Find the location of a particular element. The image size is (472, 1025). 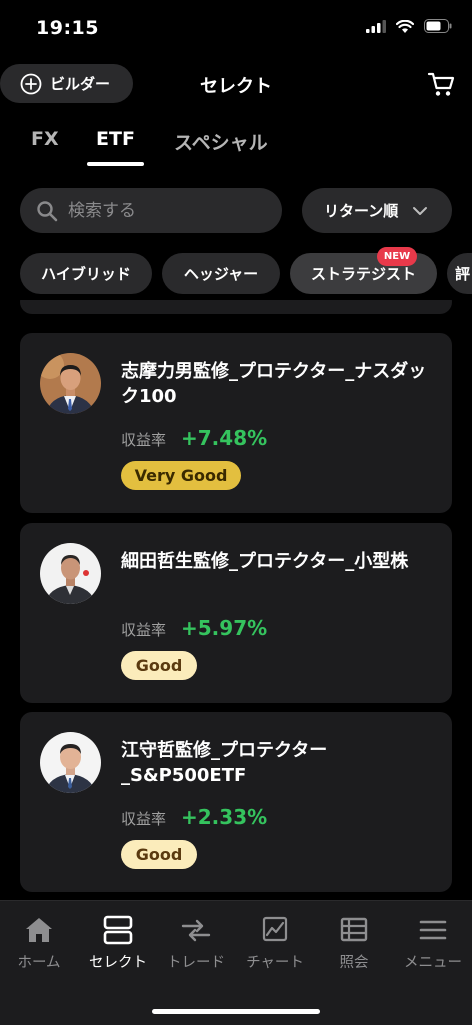

market-tabs: FX ETF スペシャル is located at coordinates (236, 145).